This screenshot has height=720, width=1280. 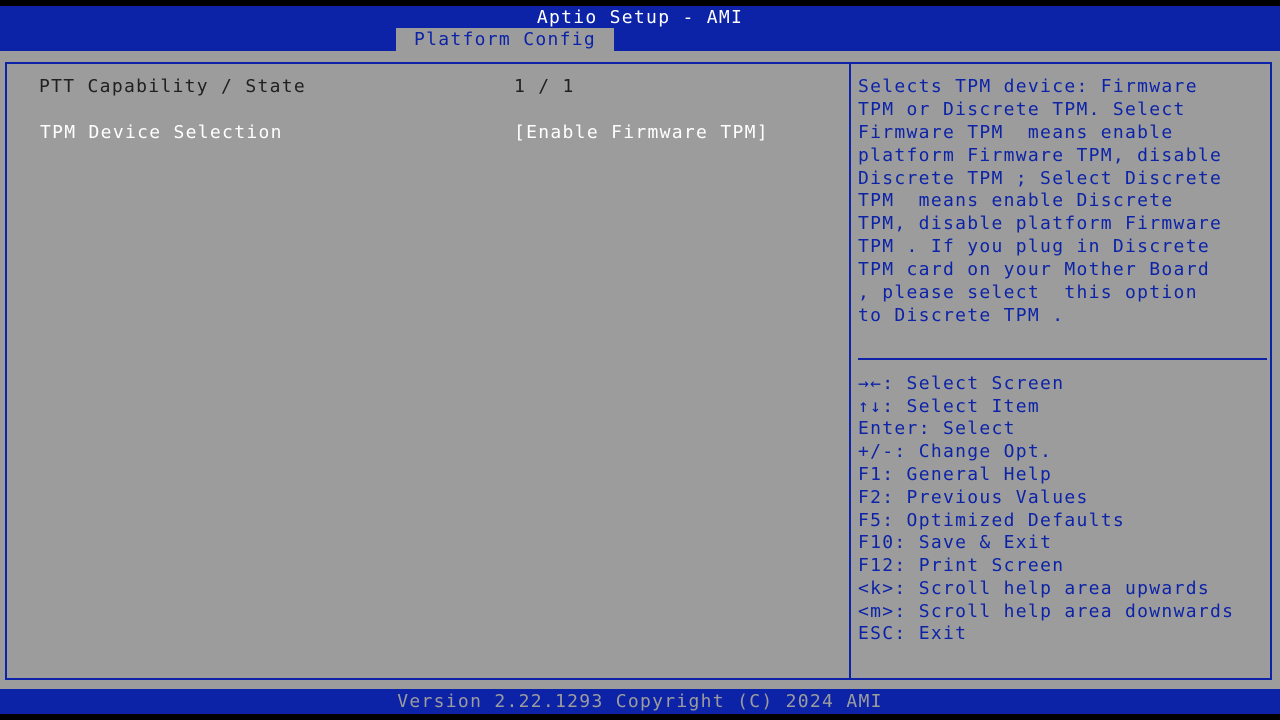 I want to click on key-hint-key: <k>, so click(x=876, y=588).